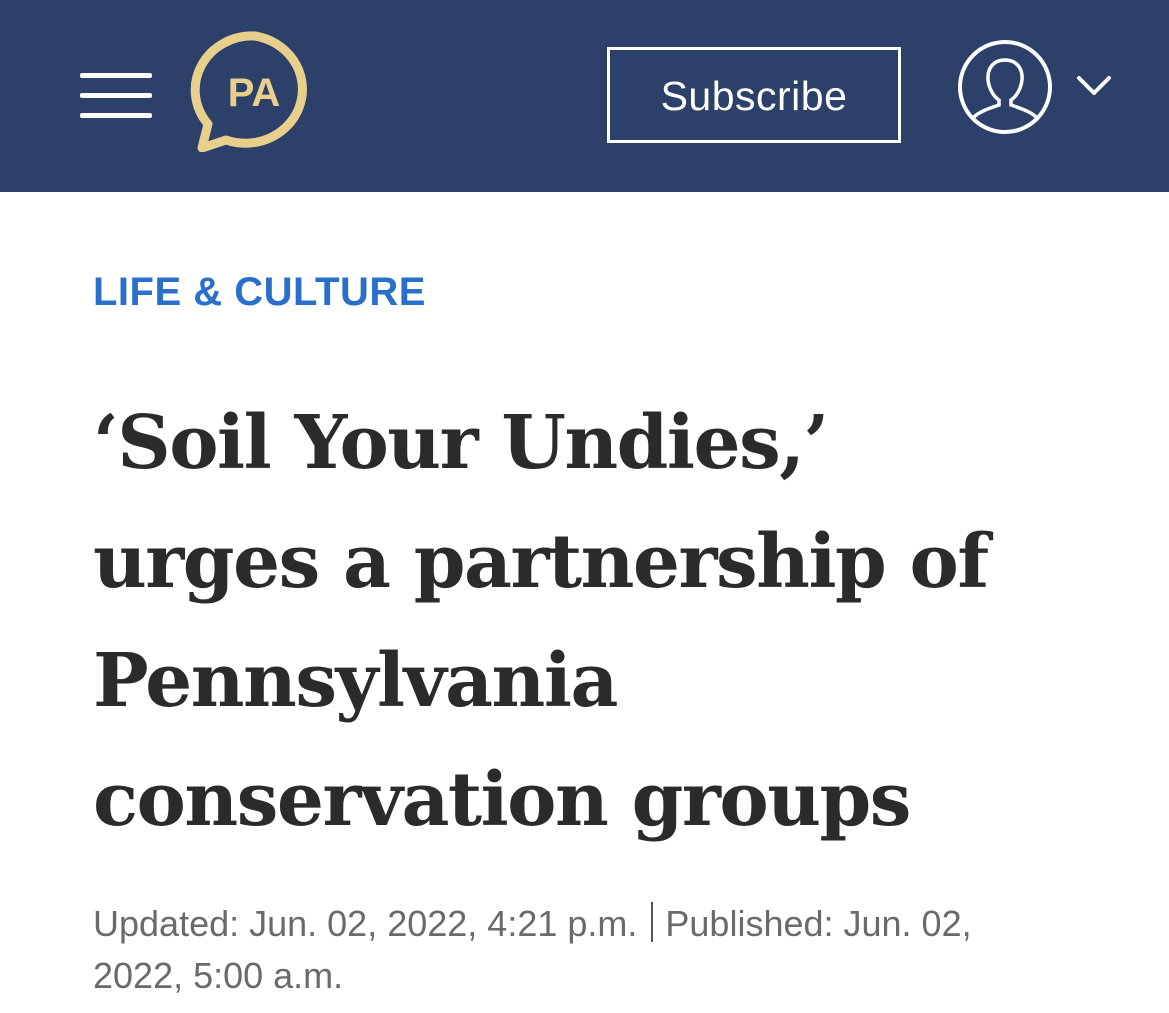 This screenshot has height=1013, width=1169. Describe the element at coordinates (218, 975) in the screenshot. I see `published-timestamp-continued: 2022, 5:00 a.m.` at that location.